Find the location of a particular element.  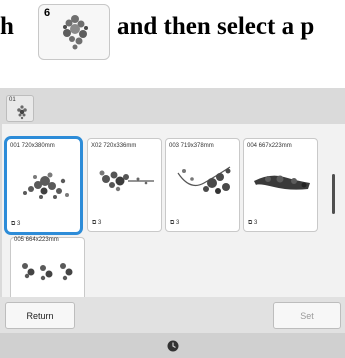

design-card: X02 720x336mm ⧉ 3 is located at coordinates (124, 185).